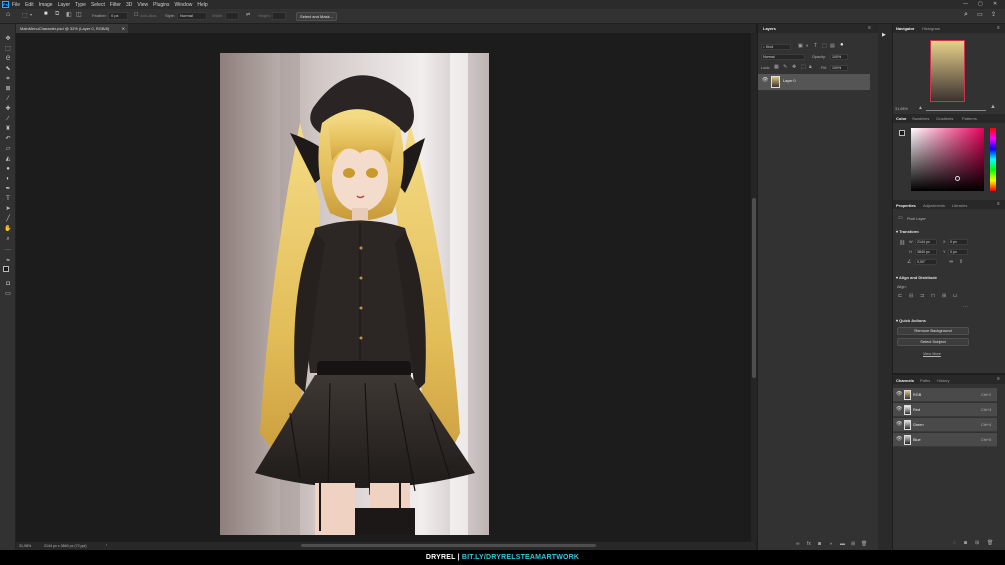  What do you see at coordinates (142, 5) in the screenshot?
I see `menu-view: View` at bounding box center [142, 5].